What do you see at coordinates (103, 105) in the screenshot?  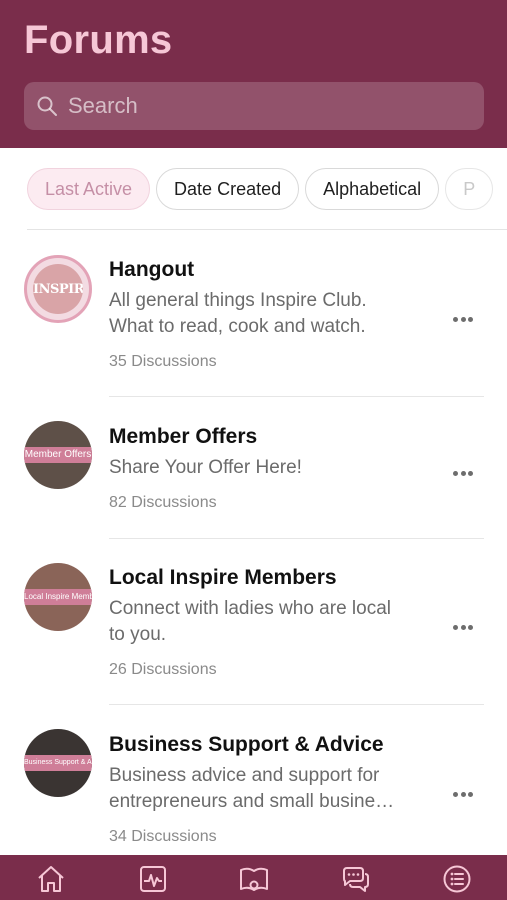 I see `search-placeholder: Search` at bounding box center [103, 105].